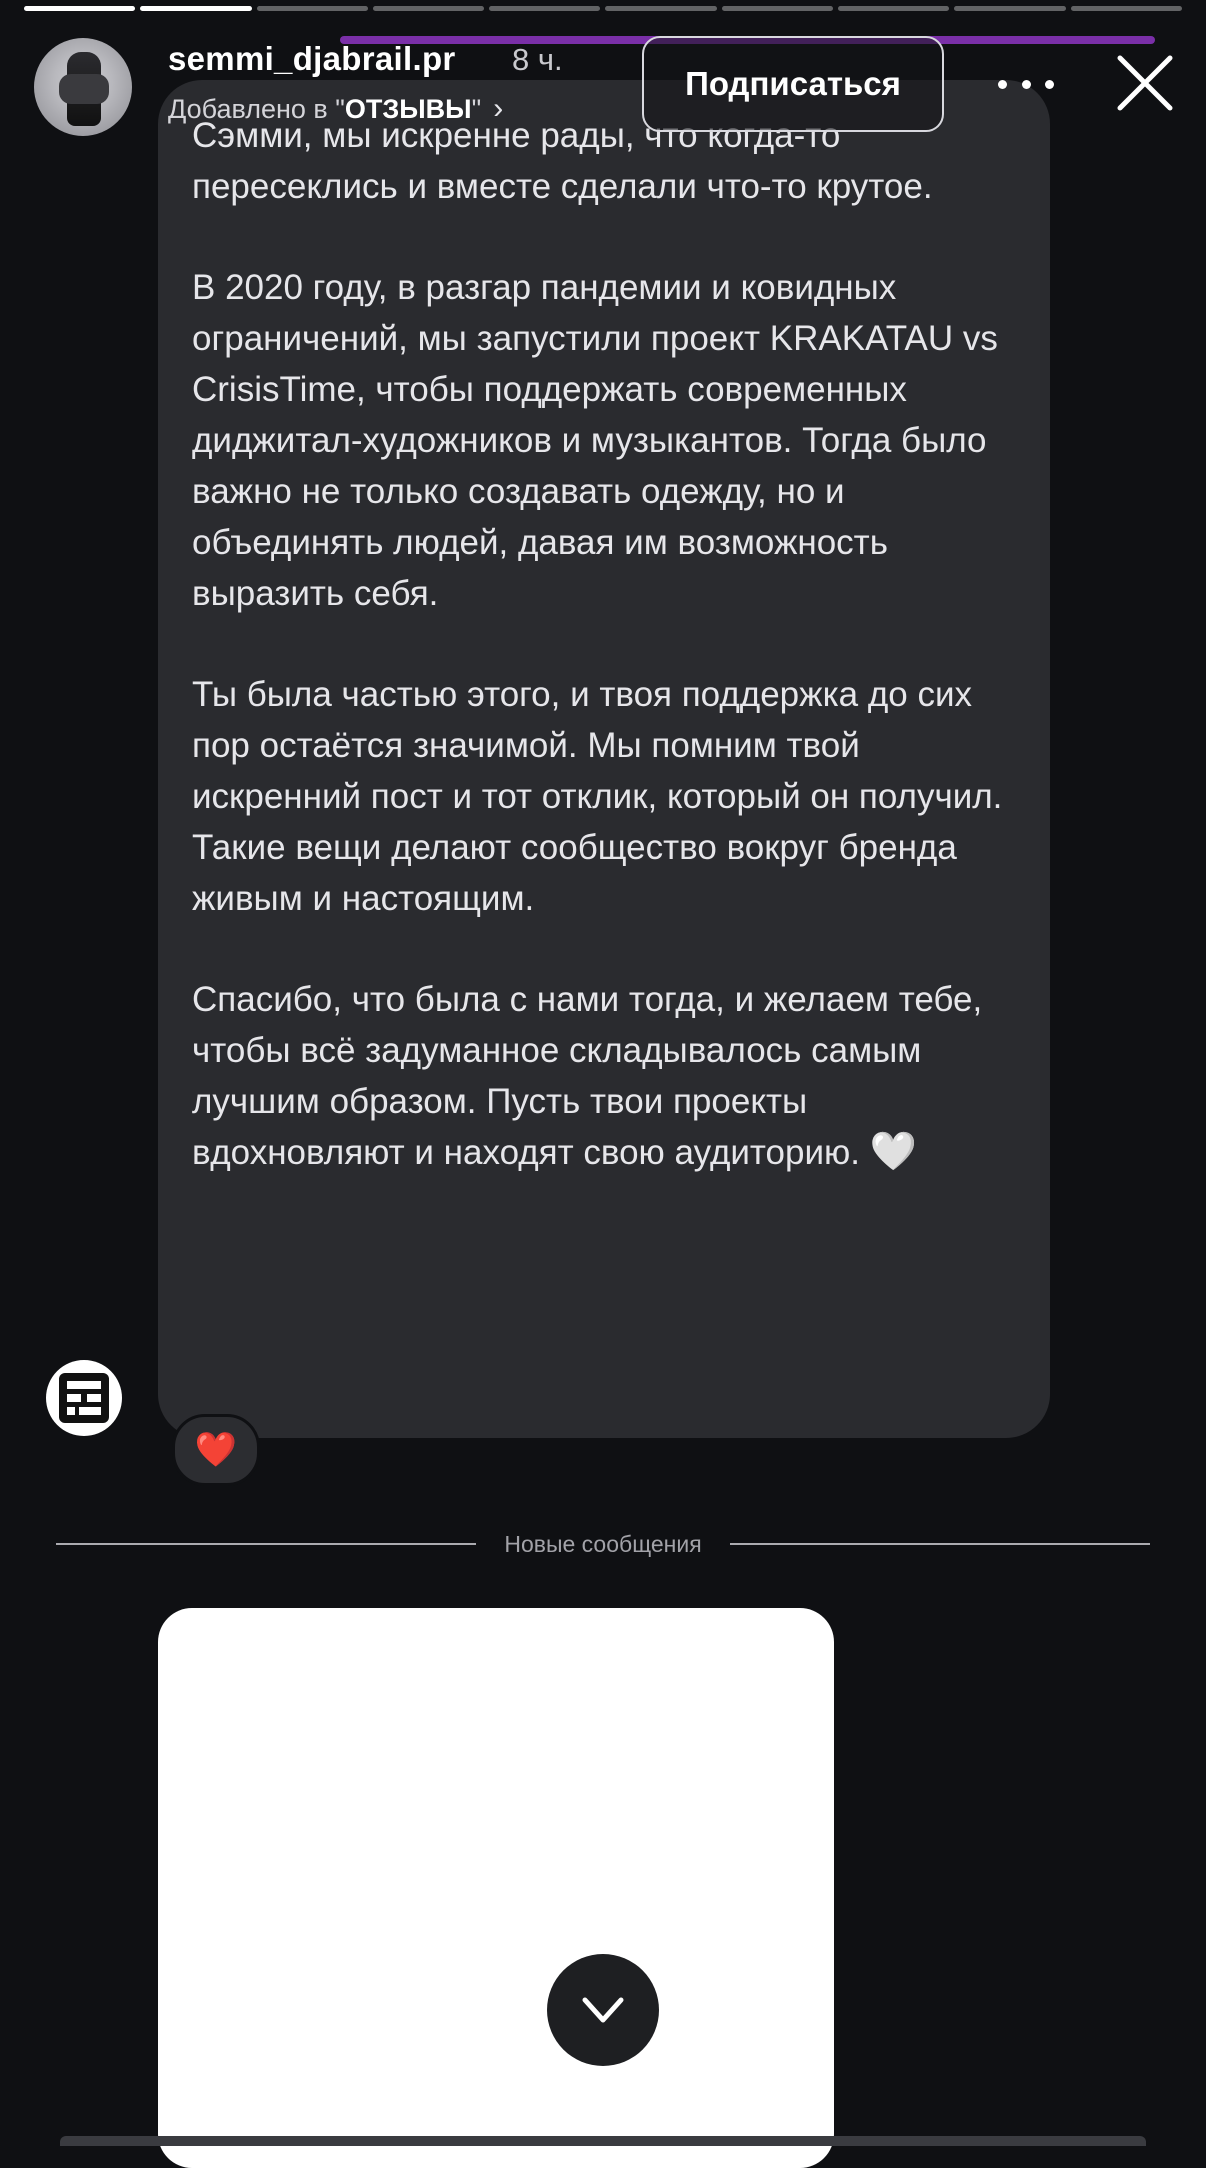  I want to click on new-messages-divider: Новые сообщения, so click(603, 1544).